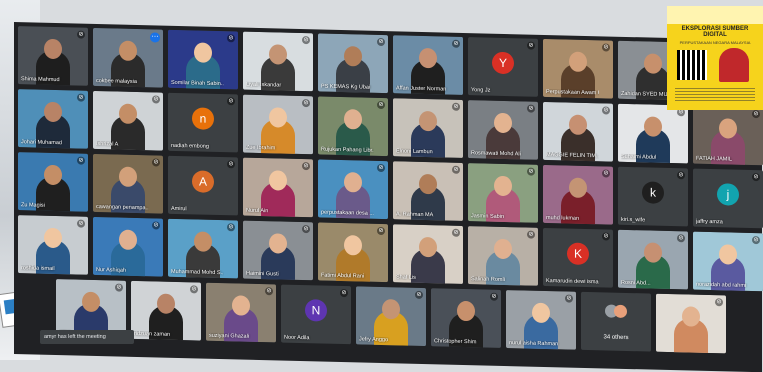 The height and width of the screenshot is (372, 763). I want to click on participant-name: kiri.s_wife, so click(633, 220).